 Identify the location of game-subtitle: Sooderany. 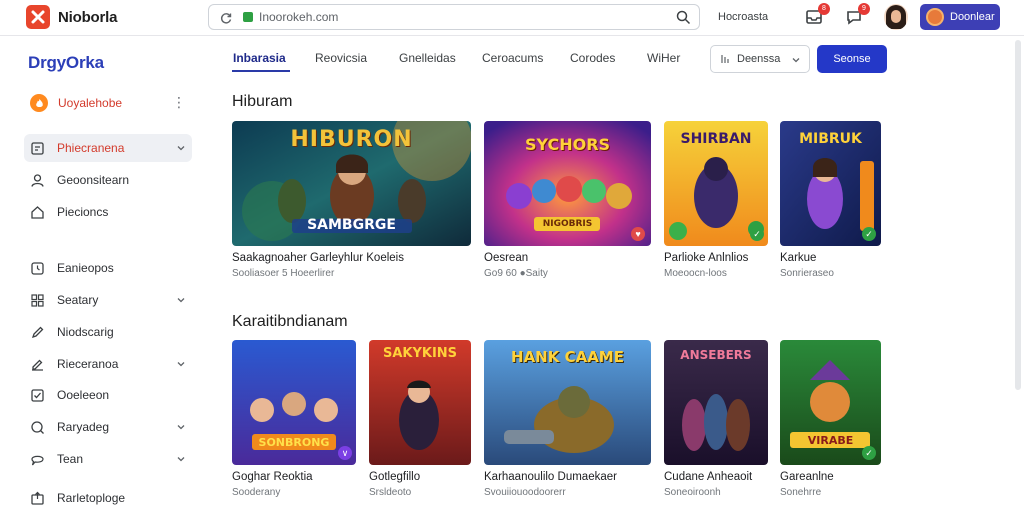
(256, 492).